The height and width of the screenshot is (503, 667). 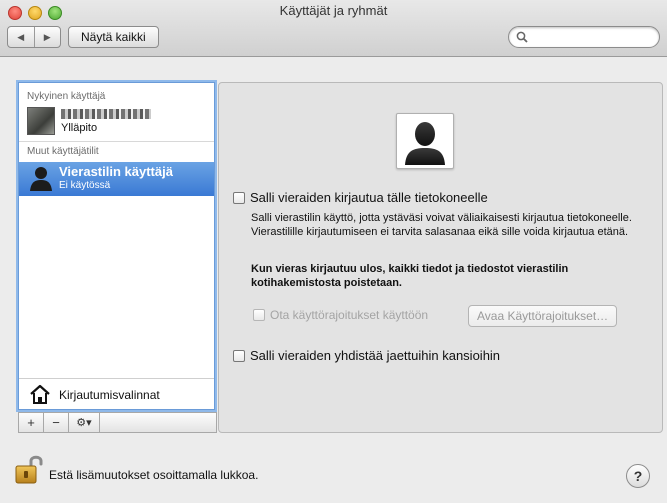 What do you see at coordinates (85, 185) in the screenshot?
I see `guest-user-status: Ei käytössä` at bounding box center [85, 185].